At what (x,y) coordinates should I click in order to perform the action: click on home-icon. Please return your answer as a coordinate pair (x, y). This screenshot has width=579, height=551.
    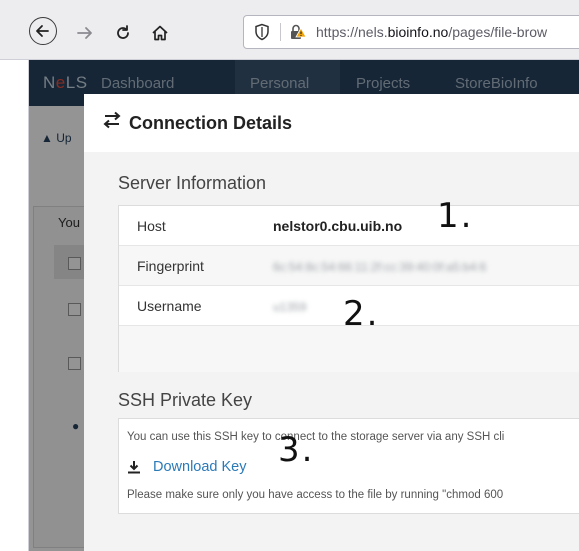
    Looking at the image, I should click on (160, 33).